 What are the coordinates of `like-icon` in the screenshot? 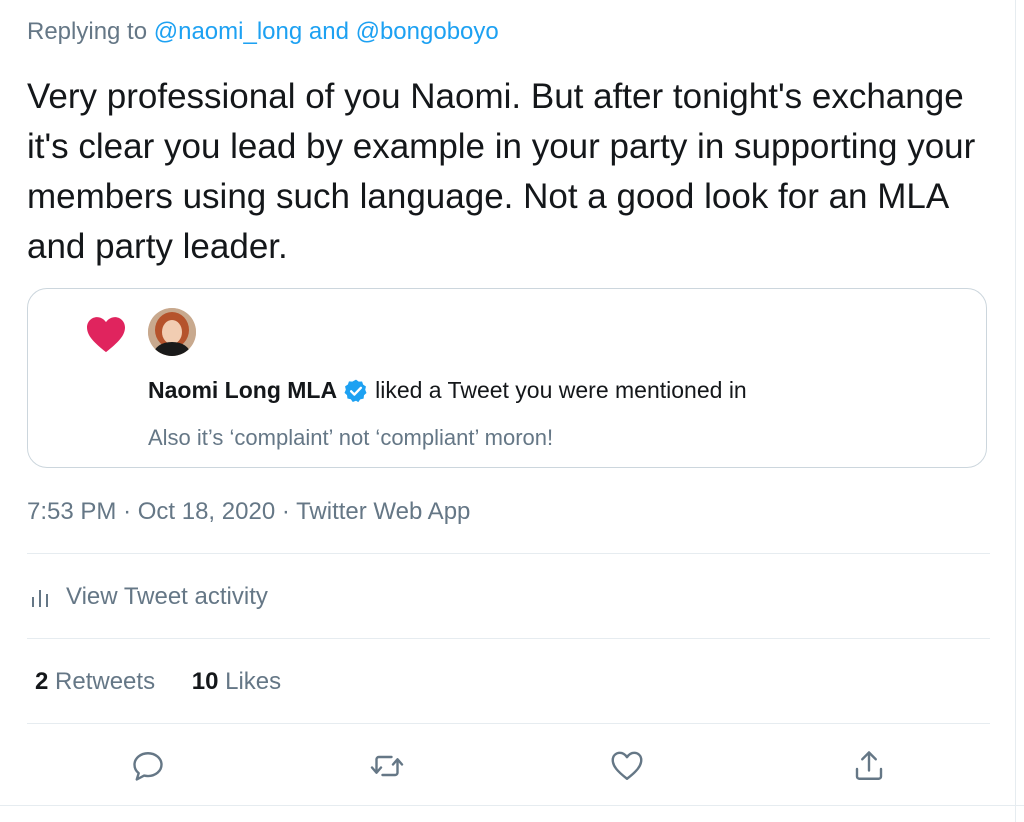 It's located at (627, 765).